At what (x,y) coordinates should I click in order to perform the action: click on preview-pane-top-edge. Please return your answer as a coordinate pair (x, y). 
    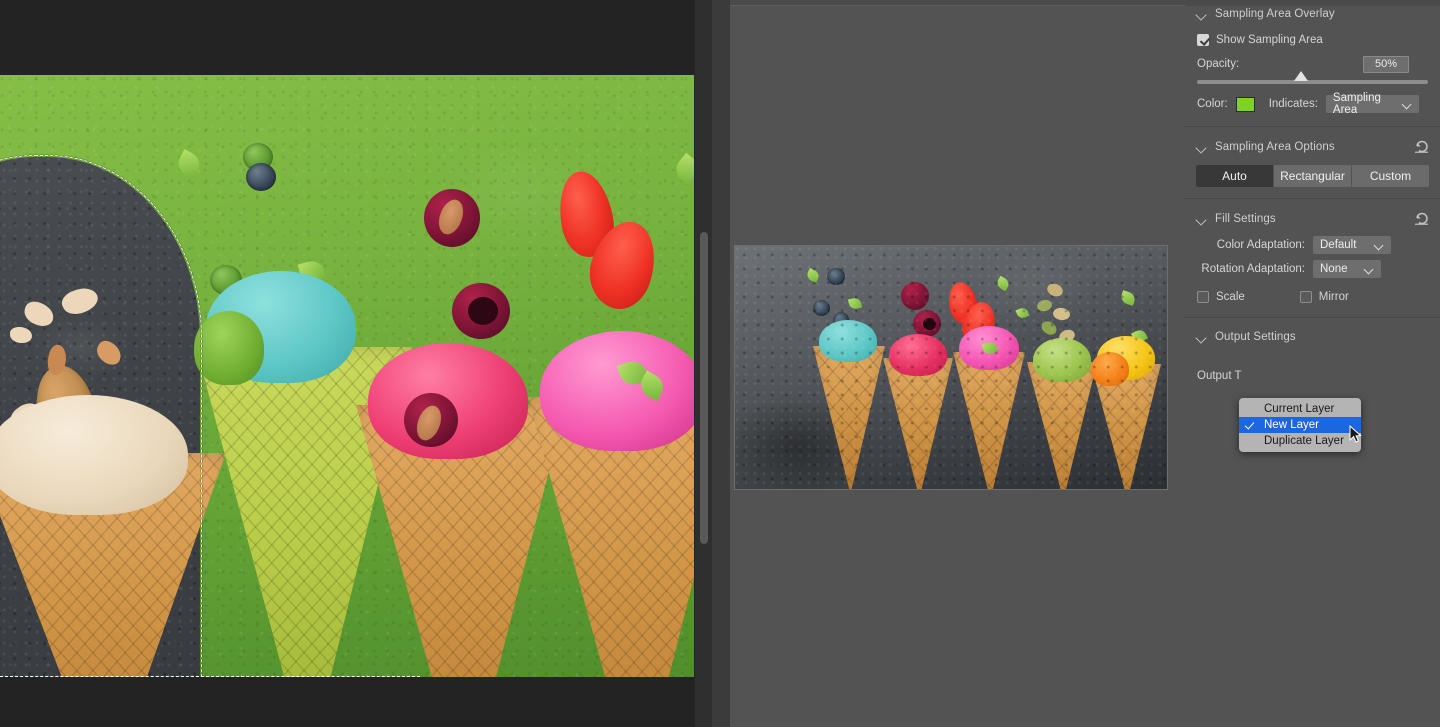
    Looking at the image, I should click on (957, 3).